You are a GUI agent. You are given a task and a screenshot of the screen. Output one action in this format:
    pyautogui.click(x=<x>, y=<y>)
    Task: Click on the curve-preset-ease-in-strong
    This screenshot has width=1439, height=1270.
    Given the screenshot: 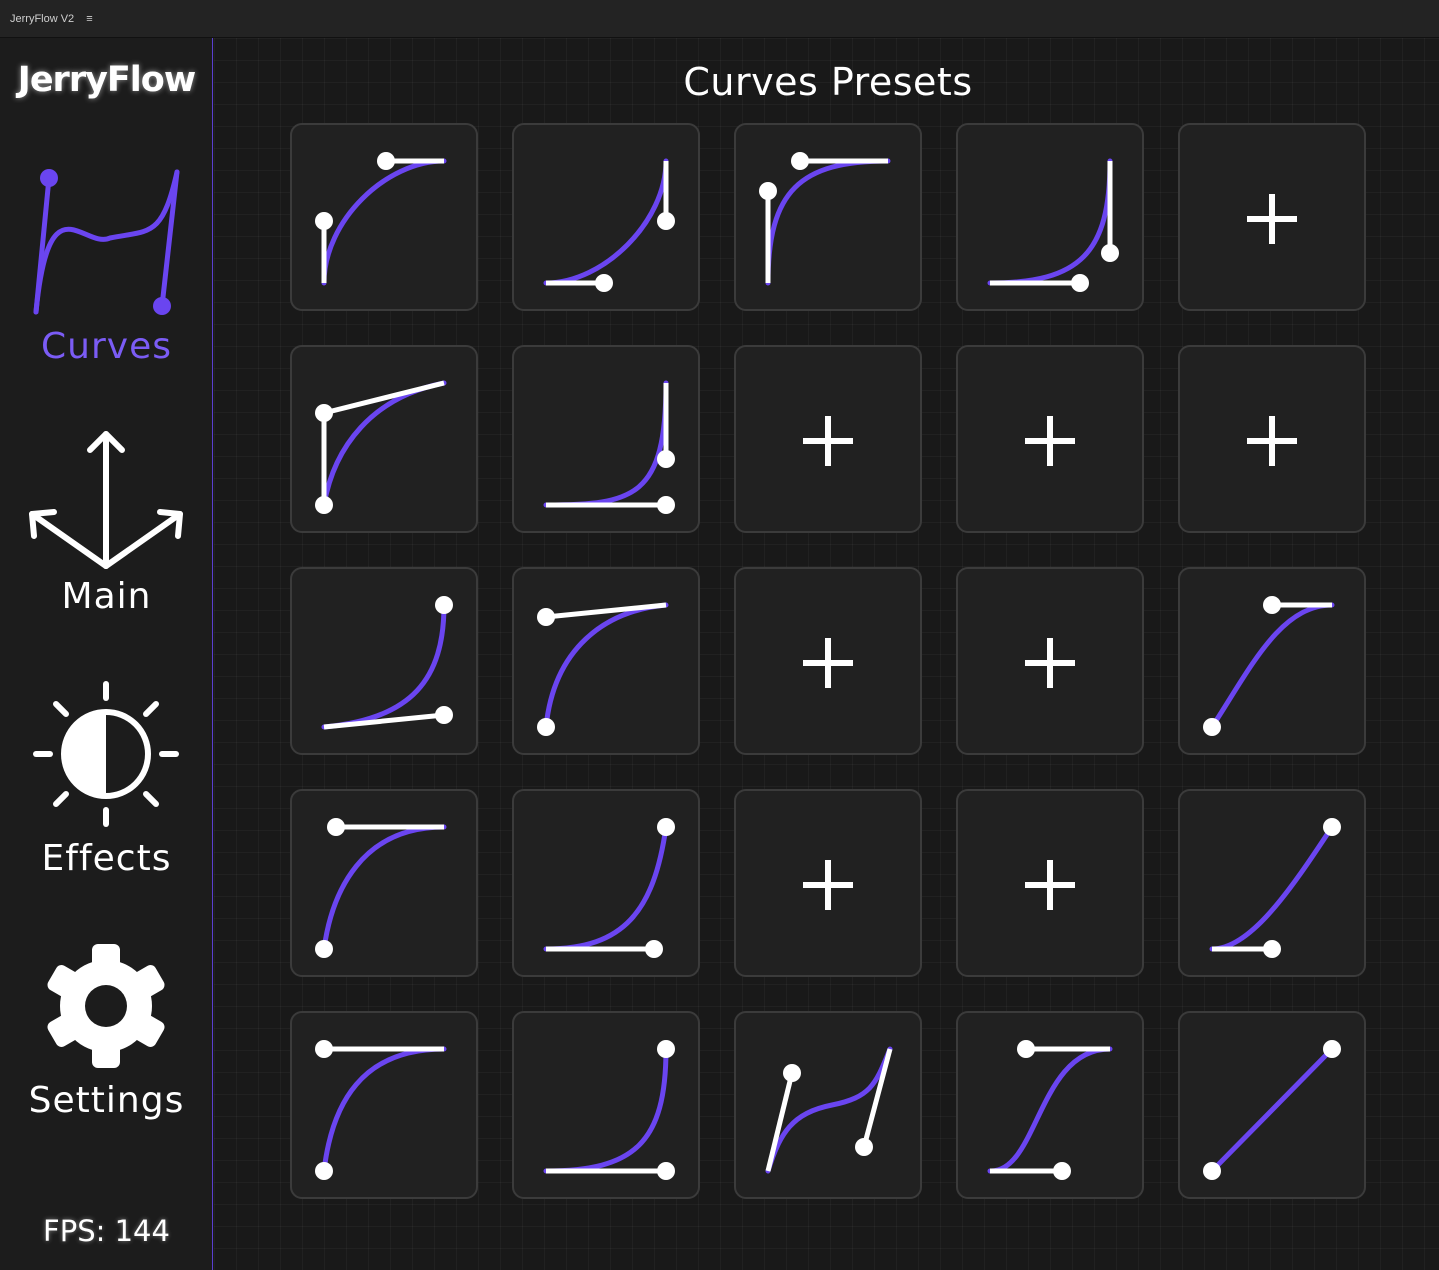 What is the action you would take?
    pyautogui.click(x=1050, y=217)
    